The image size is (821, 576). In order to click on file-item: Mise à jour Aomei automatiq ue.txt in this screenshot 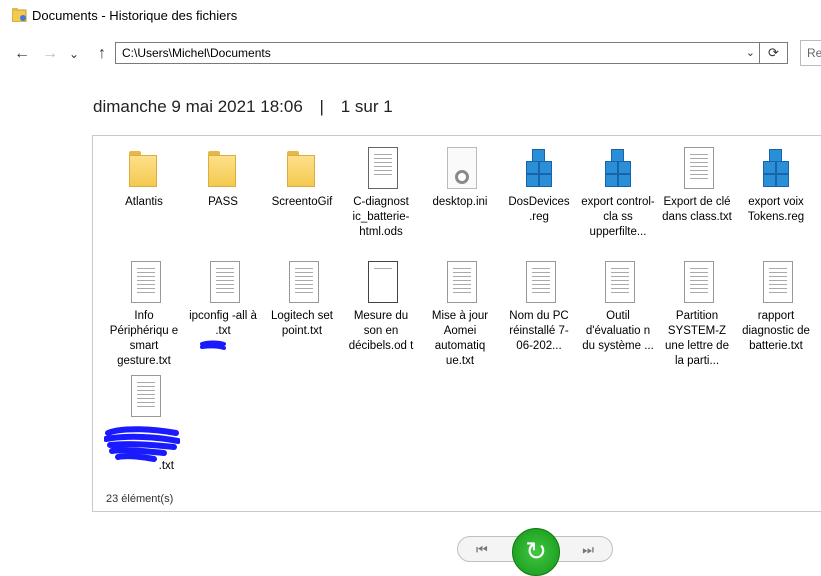, I will do `click(460, 315)`.